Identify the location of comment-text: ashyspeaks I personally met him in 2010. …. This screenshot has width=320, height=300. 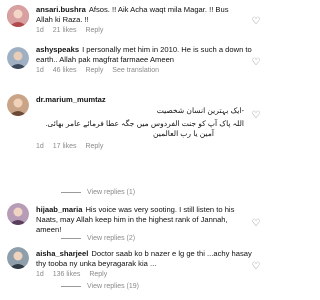
(144, 49).